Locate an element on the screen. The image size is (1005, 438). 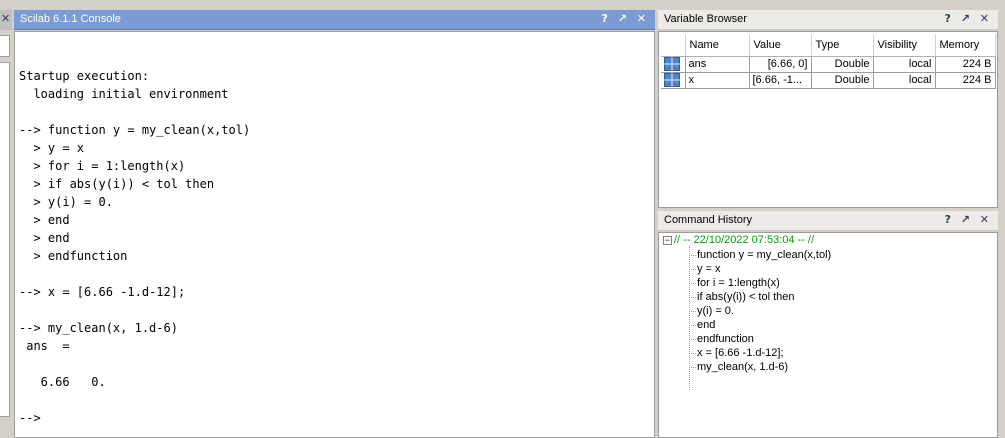
column-header-type: Type is located at coordinates (842, 45).